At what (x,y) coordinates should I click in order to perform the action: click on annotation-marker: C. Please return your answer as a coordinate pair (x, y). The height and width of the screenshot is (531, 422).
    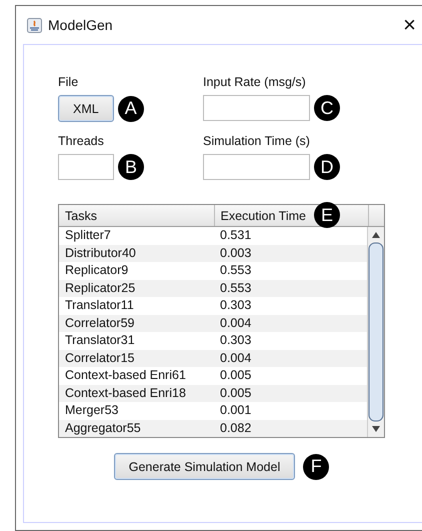
    Looking at the image, I should click on (327, 108).